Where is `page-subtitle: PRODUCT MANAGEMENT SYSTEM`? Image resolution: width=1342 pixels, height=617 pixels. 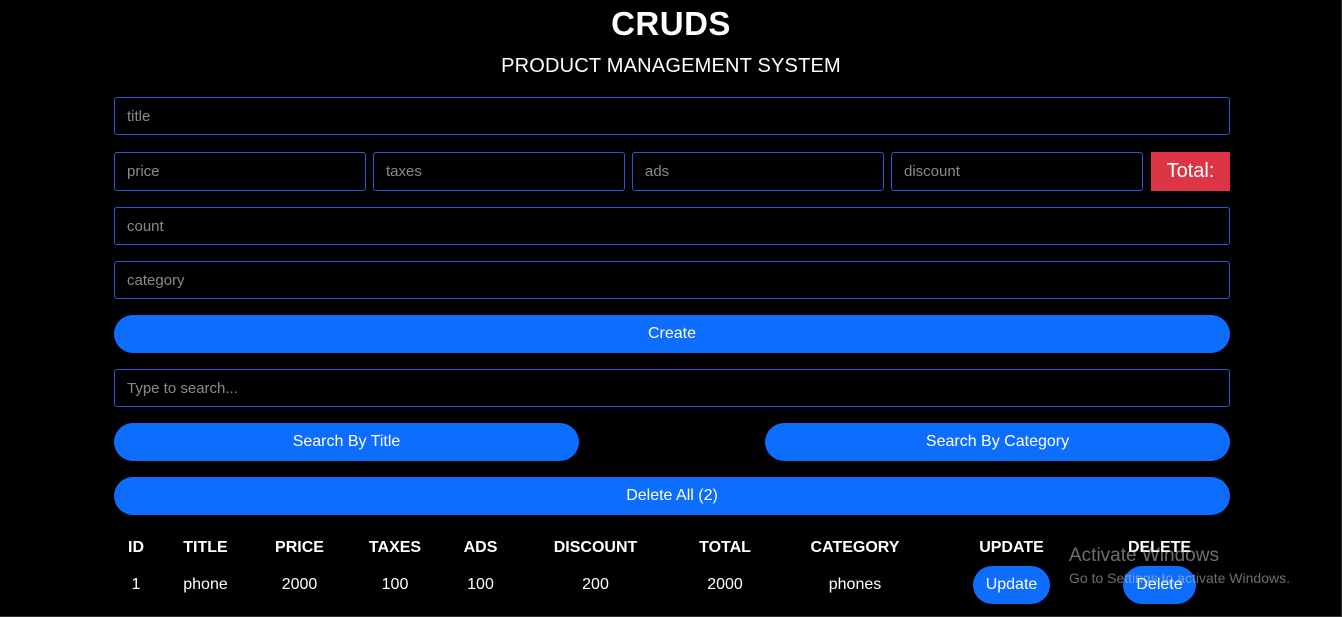
page-subtitle: PRODUCT MANAGEMENT SYSTEM is located at coordinates (671, 66).